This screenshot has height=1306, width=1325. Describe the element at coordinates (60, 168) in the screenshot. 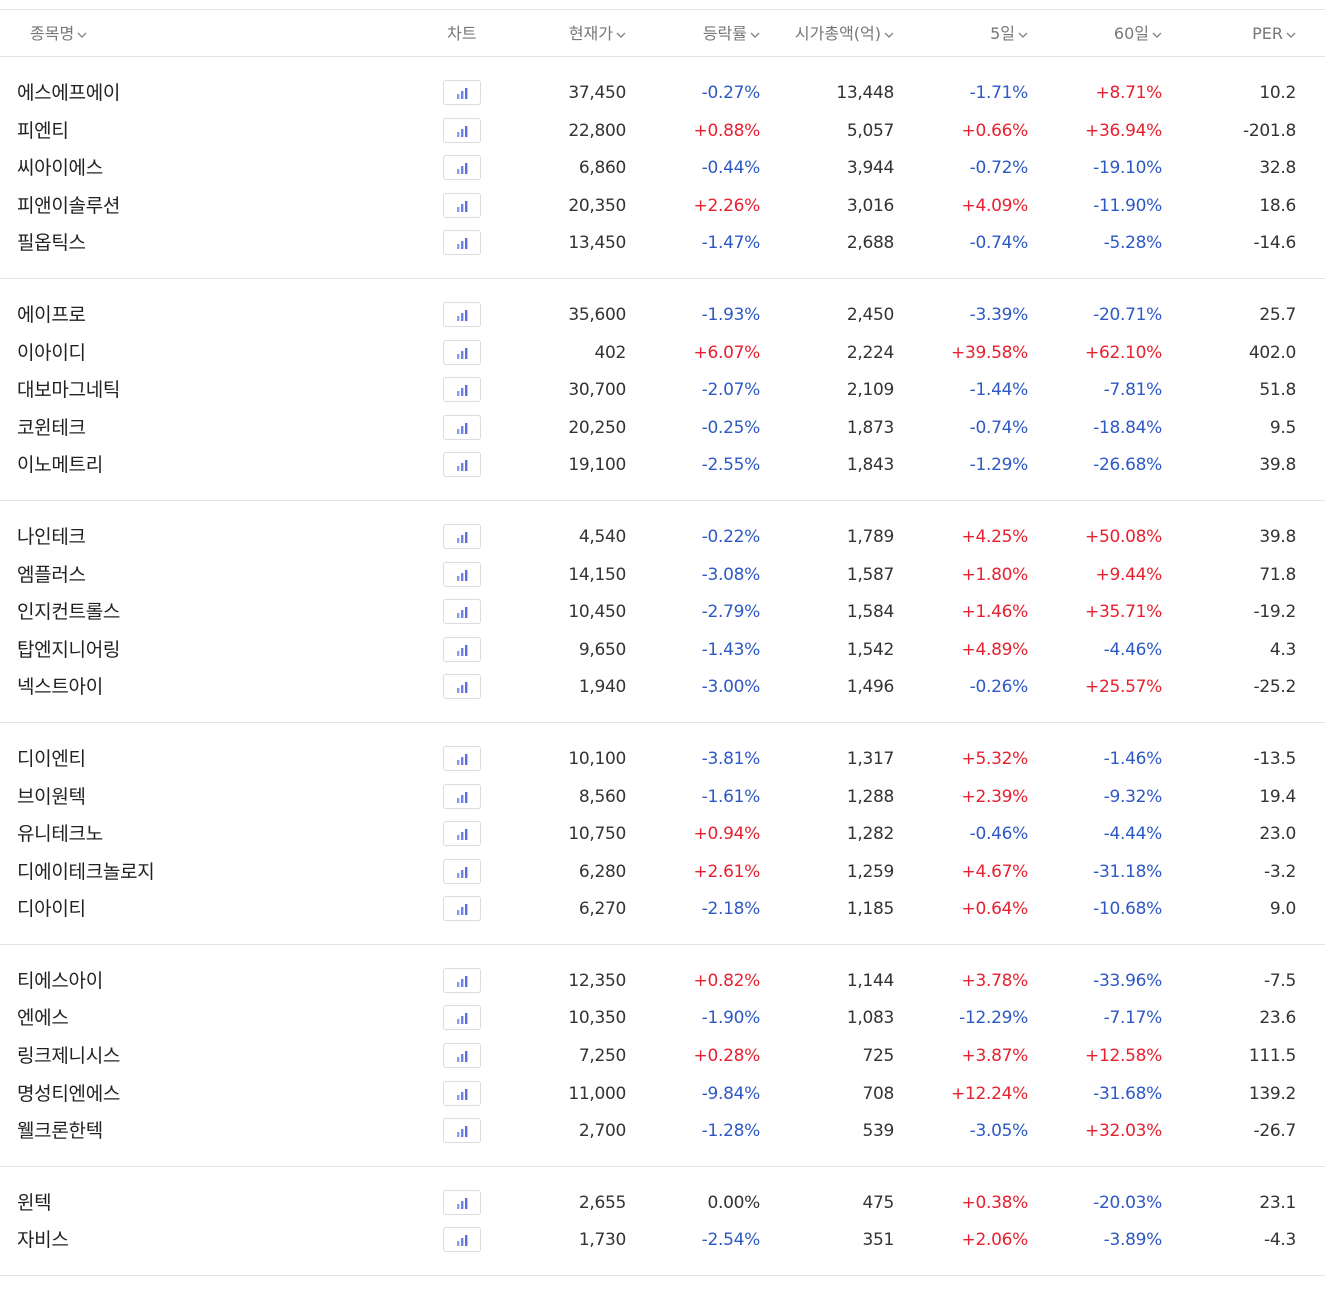

I see `stock-name-link: 씨아이에스` at that location.